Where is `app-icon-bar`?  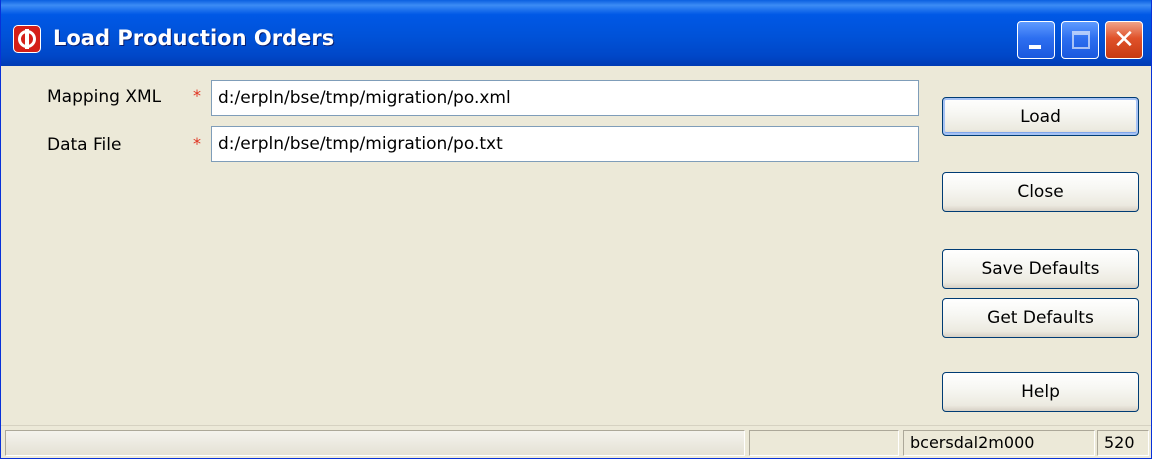 app-icon-bar is located at coordinates (27, 39).